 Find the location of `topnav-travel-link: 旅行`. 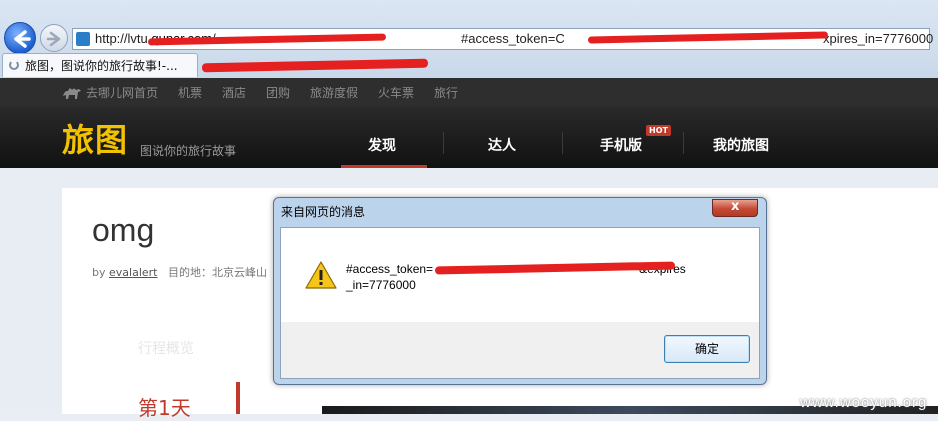

topnav-travel-link: 旅行 is located at coordinates (446, 92).